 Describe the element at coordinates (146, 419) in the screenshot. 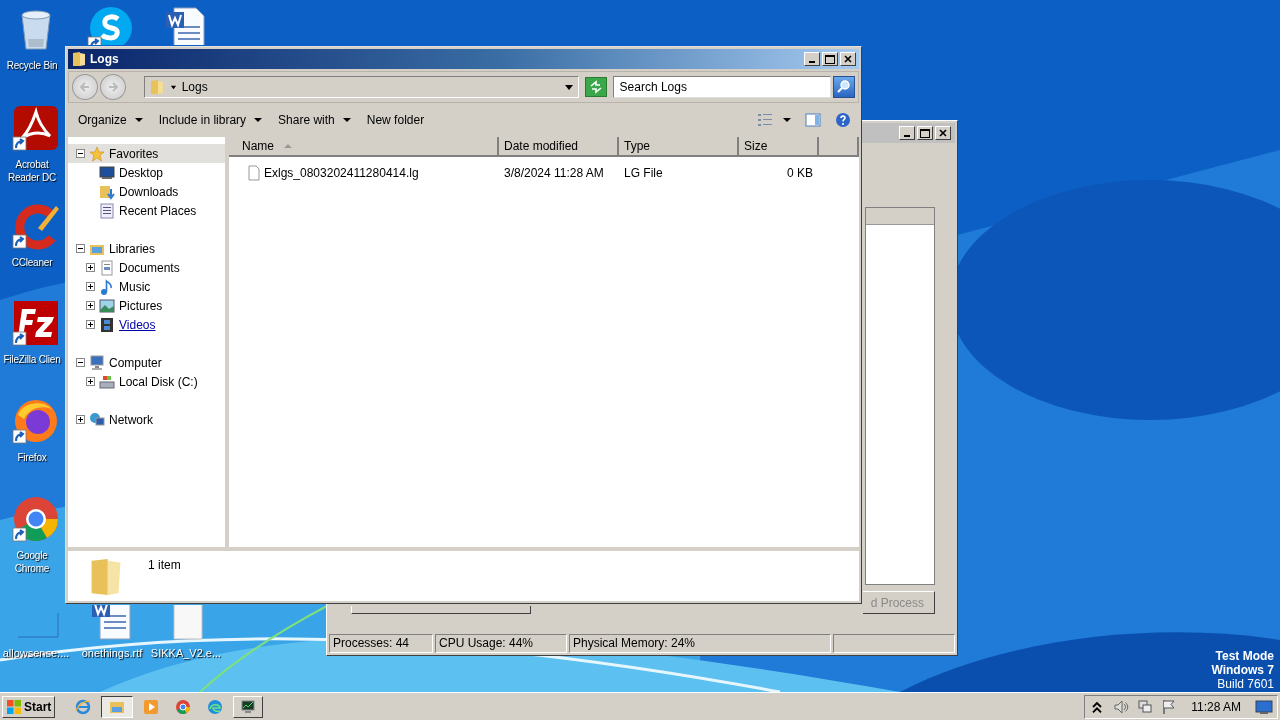

I see `nav-item: Network` at that location.